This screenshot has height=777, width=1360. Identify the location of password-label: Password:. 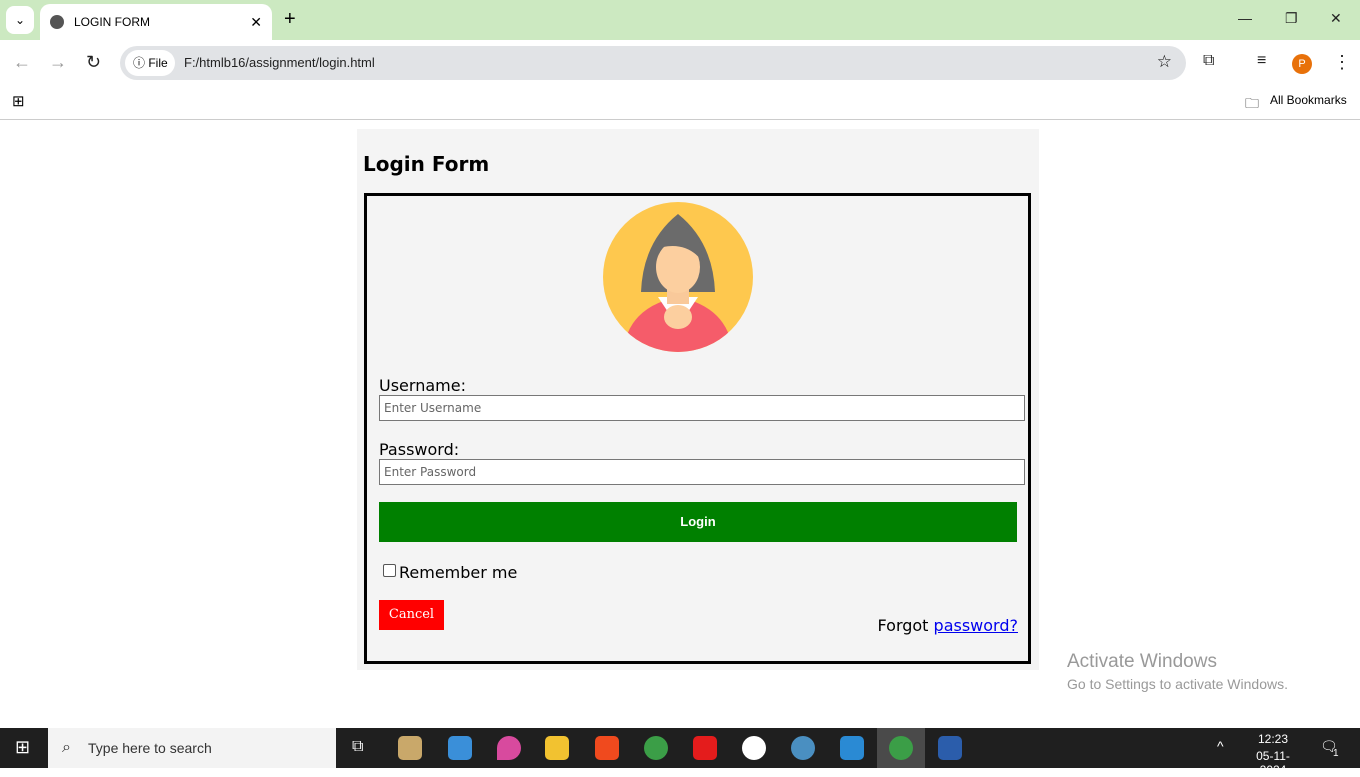
(419, 449).